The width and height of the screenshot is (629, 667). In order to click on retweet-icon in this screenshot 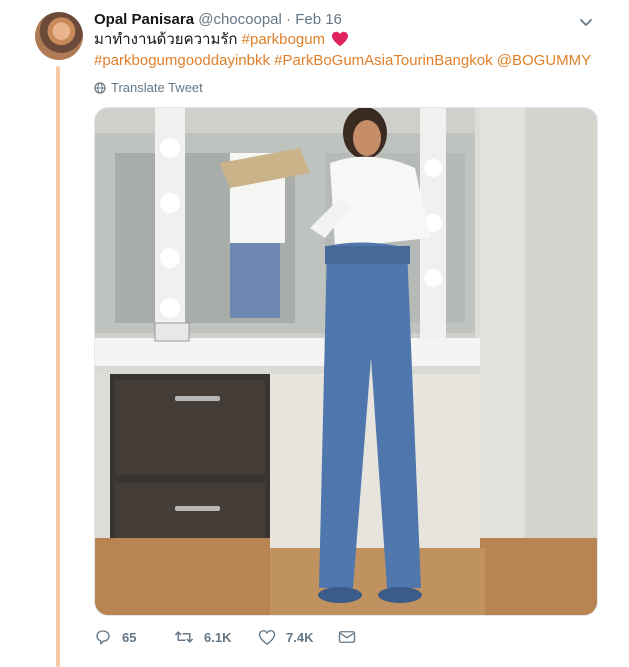, I will do `click(184, 637)`.